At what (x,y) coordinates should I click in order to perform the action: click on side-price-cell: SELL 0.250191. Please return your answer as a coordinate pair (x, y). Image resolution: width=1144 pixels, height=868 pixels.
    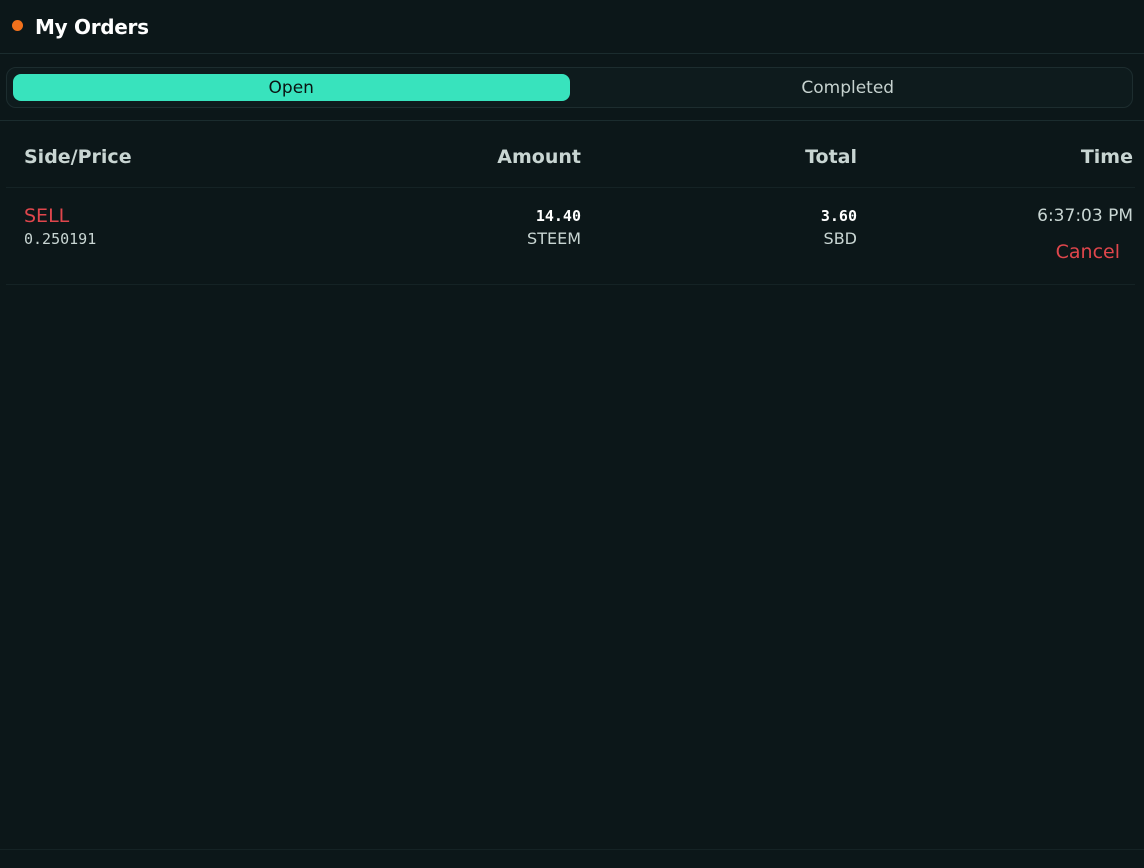
    Looking at the image, I should click on (145, 226).